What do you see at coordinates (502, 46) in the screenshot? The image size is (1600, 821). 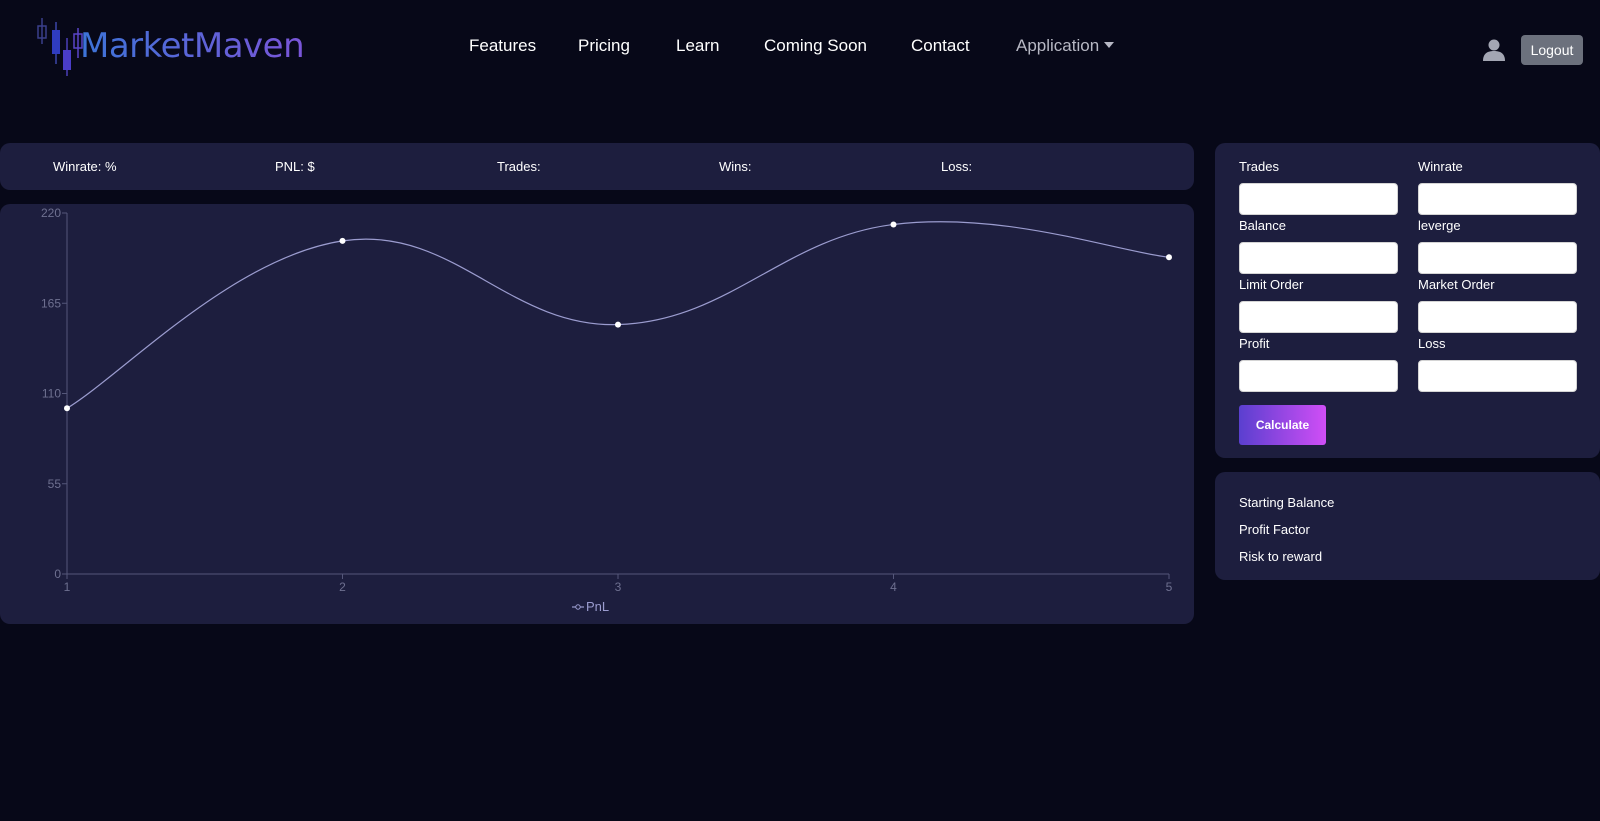 I see `nav-features: Features` at bounding box center [502, 46].